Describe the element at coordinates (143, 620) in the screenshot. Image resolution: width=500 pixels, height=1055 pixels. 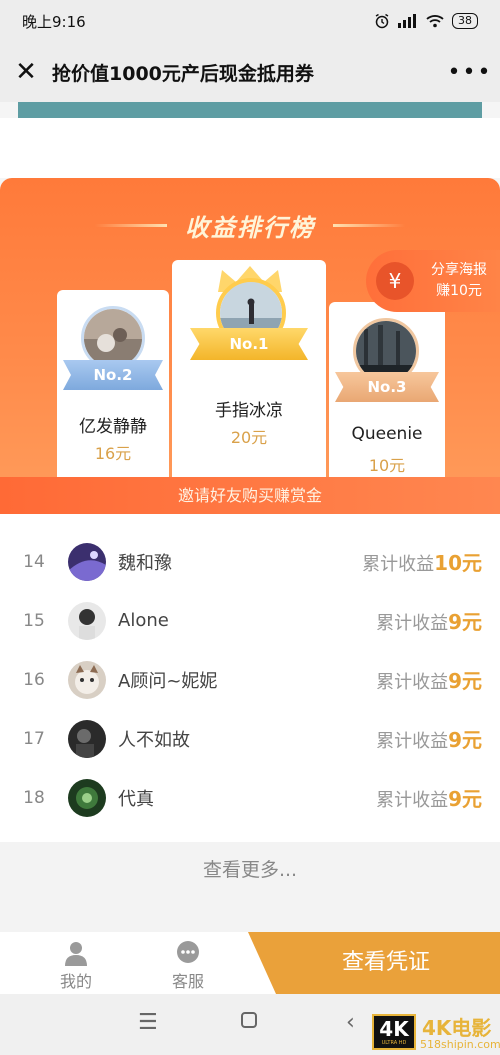
I see `list-username: Alone` at that location.